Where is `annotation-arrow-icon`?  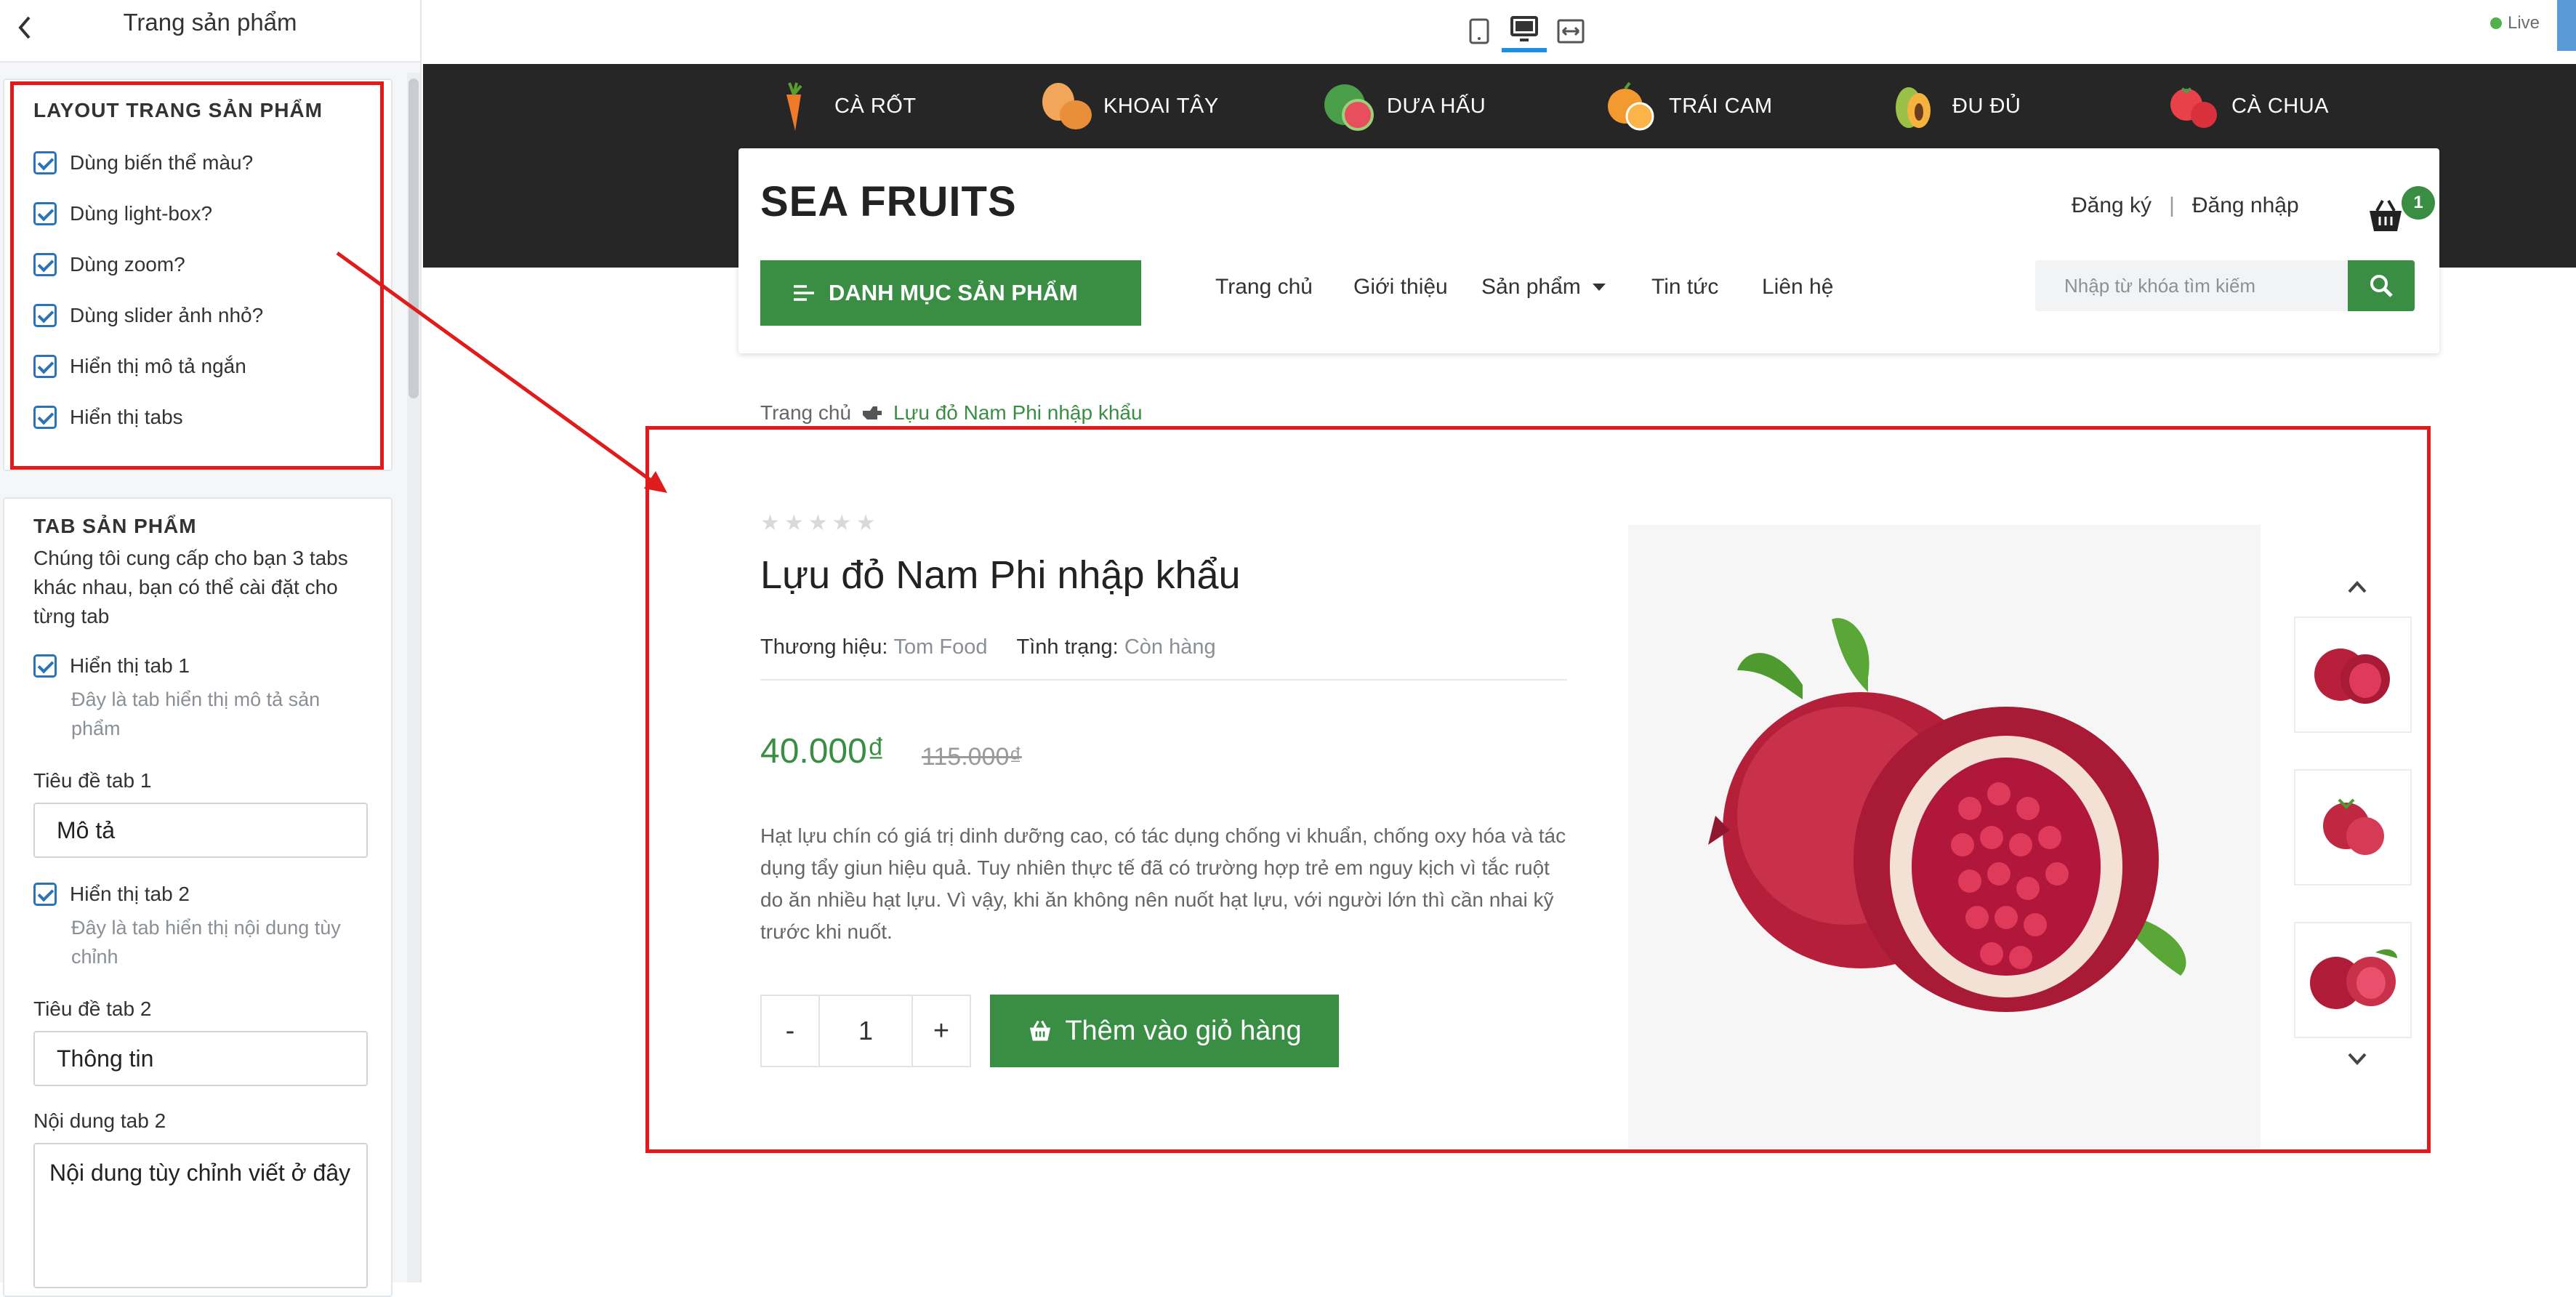
annotation-arrow-icon is located at coordinates (501, 372).